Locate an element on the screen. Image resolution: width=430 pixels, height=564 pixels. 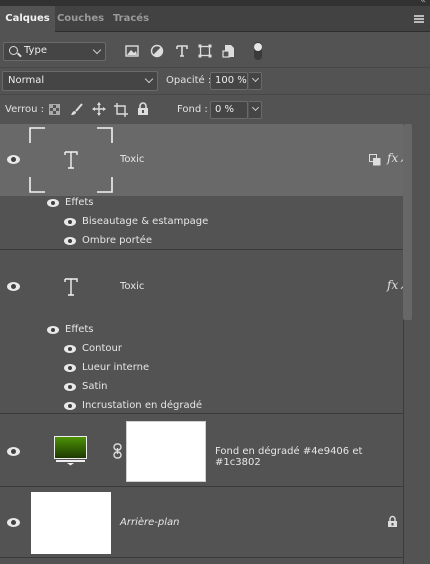
layer-gradient-fill: Fond en dégradé #4e9406 et #1c3802 is located at coordinates (201, 451).